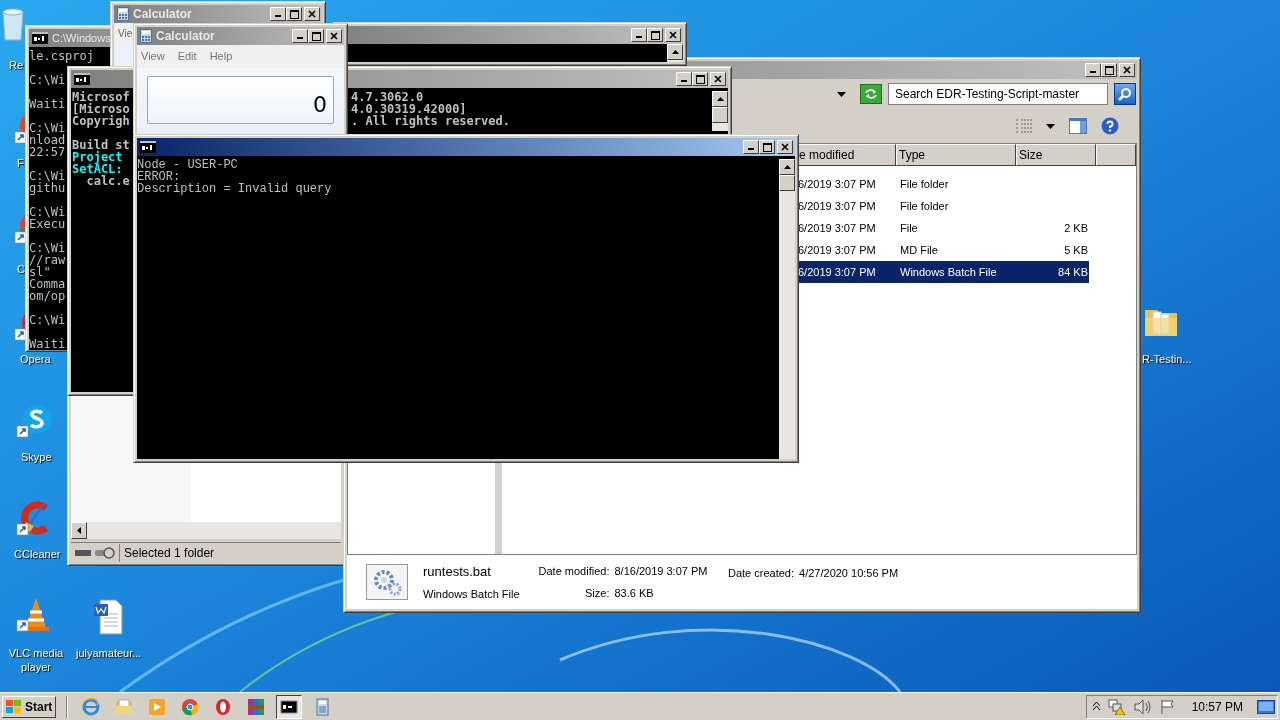 The image size is (1280, 720). What do you see at coordinates (761, 573) in the screenshot?
I see `field-label: Date created:` at bounding box center [761, 573].